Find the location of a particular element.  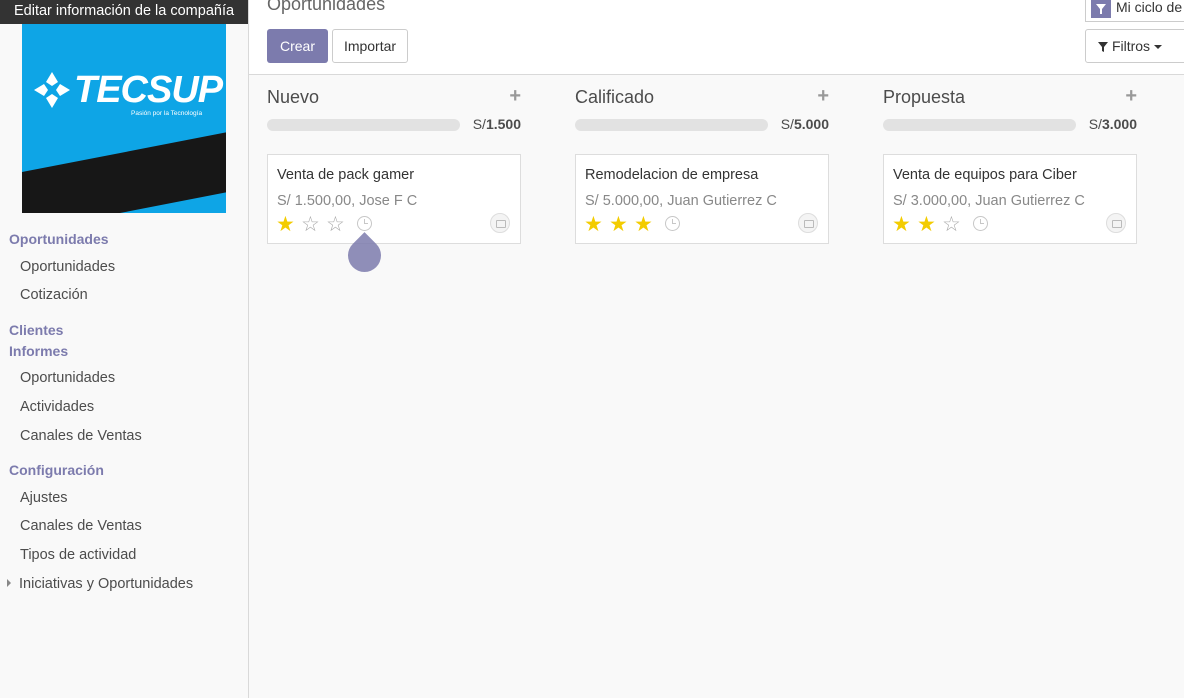

card-title: Venta de pack gamer is located at coordinates (346, 175).